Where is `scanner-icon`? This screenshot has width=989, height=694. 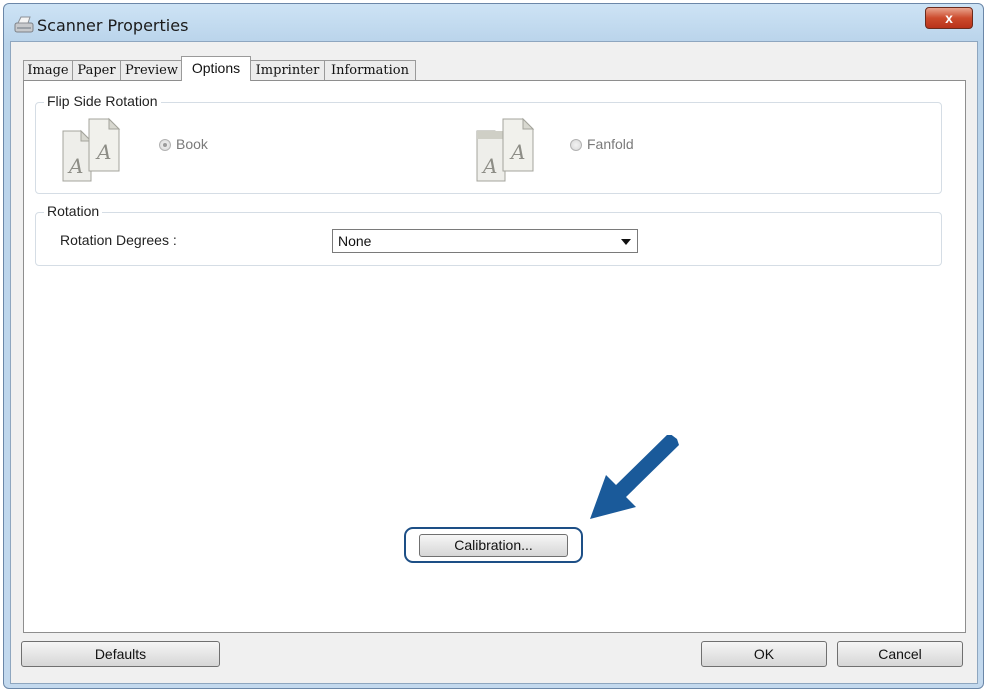 scanner-icon is located at coordinates (24, 24).